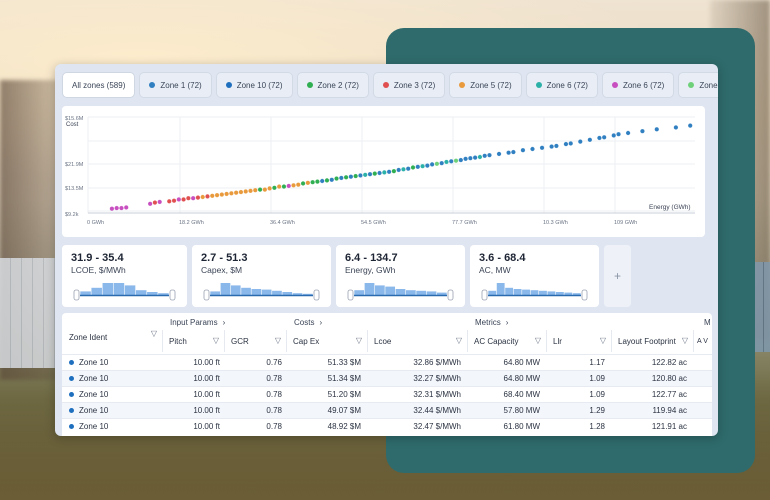 The width and height of the screenshot is (770, 500). What do you see at coordinates (437, 378) in the screenshot?
I see `cell-lcoe: 32.27 $/MWh` at bounding box center [437, 378].